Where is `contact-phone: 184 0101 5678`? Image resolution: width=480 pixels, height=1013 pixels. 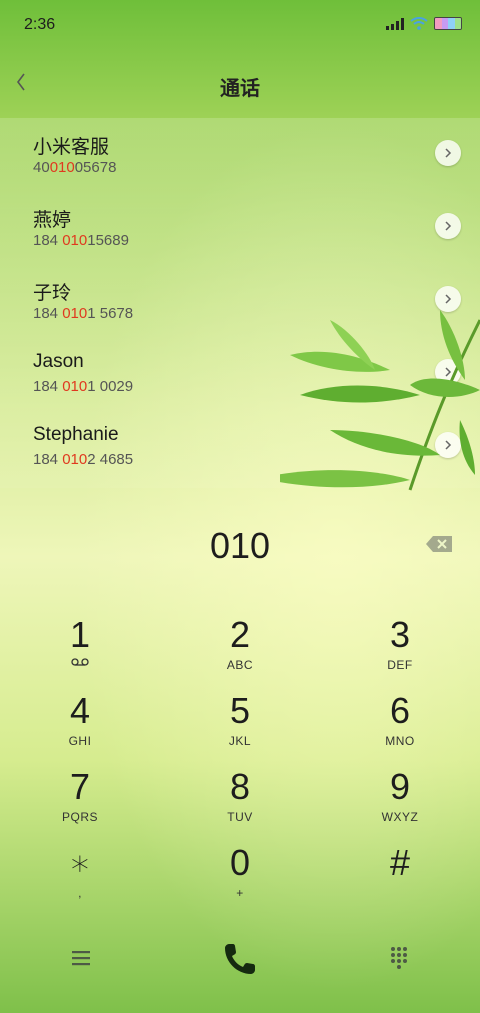 contact-phone: 184 0101 5678 is located at coordinates (83, 313).